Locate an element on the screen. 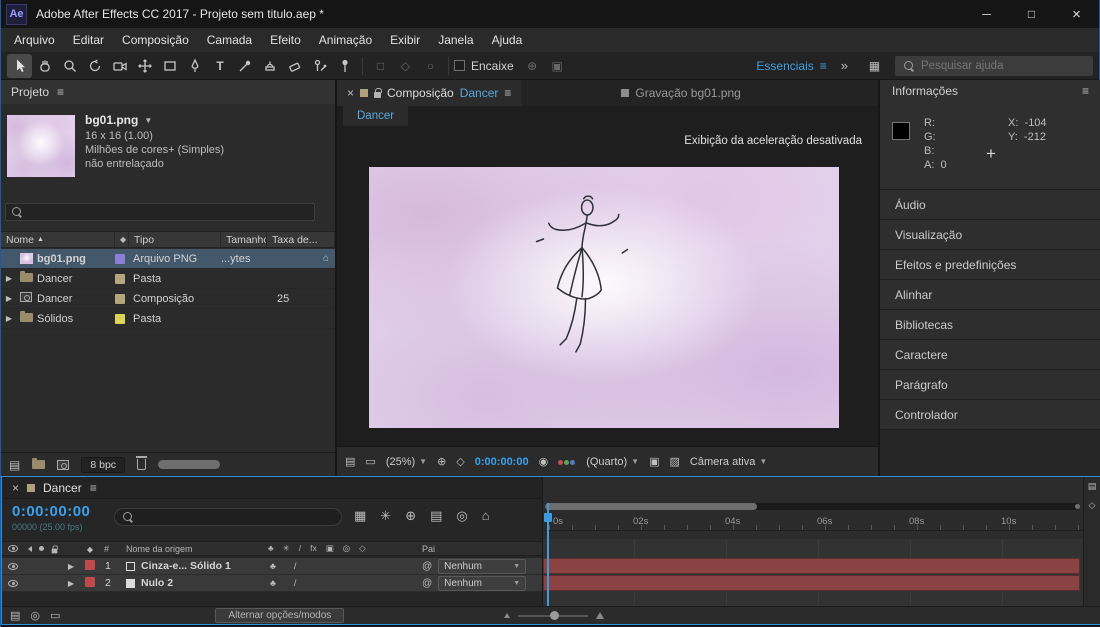 The width and height of the screenshot is (1100, 627). menu-editar: Editar is located at coordinates (88, 40).